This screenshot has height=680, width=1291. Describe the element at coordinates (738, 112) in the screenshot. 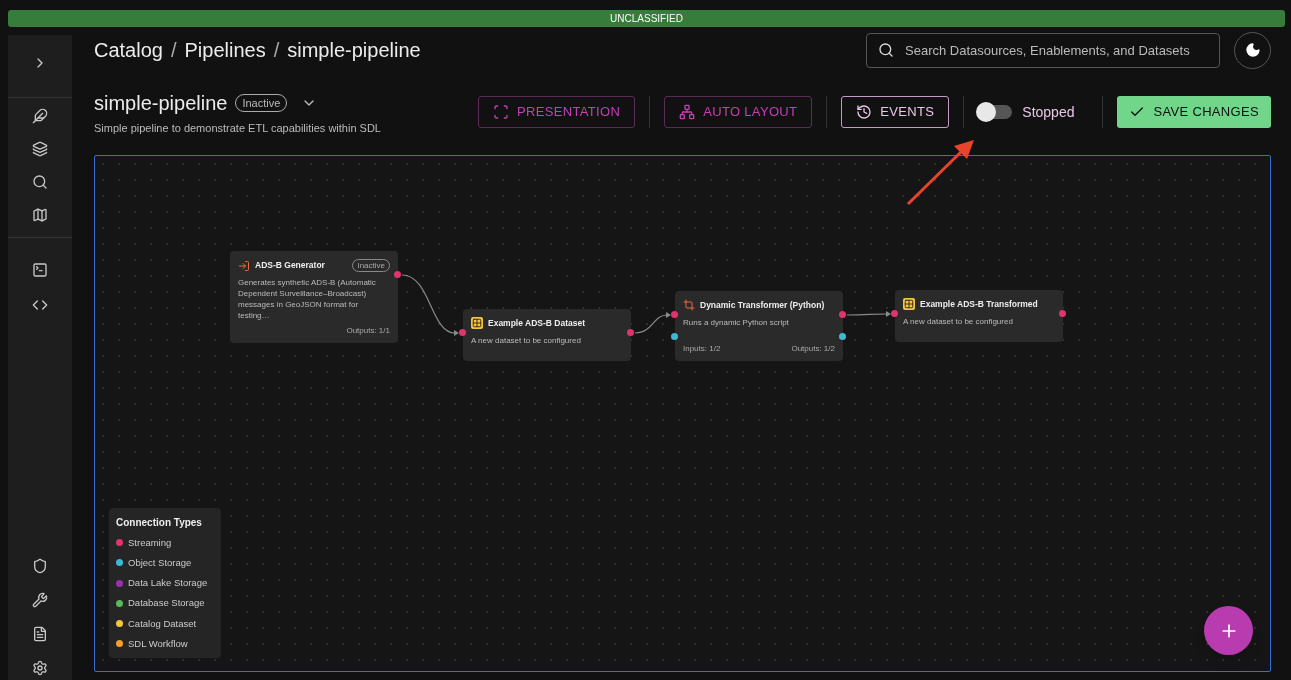

I see `toolbar-button: AUTO LAYOUT` at that location.